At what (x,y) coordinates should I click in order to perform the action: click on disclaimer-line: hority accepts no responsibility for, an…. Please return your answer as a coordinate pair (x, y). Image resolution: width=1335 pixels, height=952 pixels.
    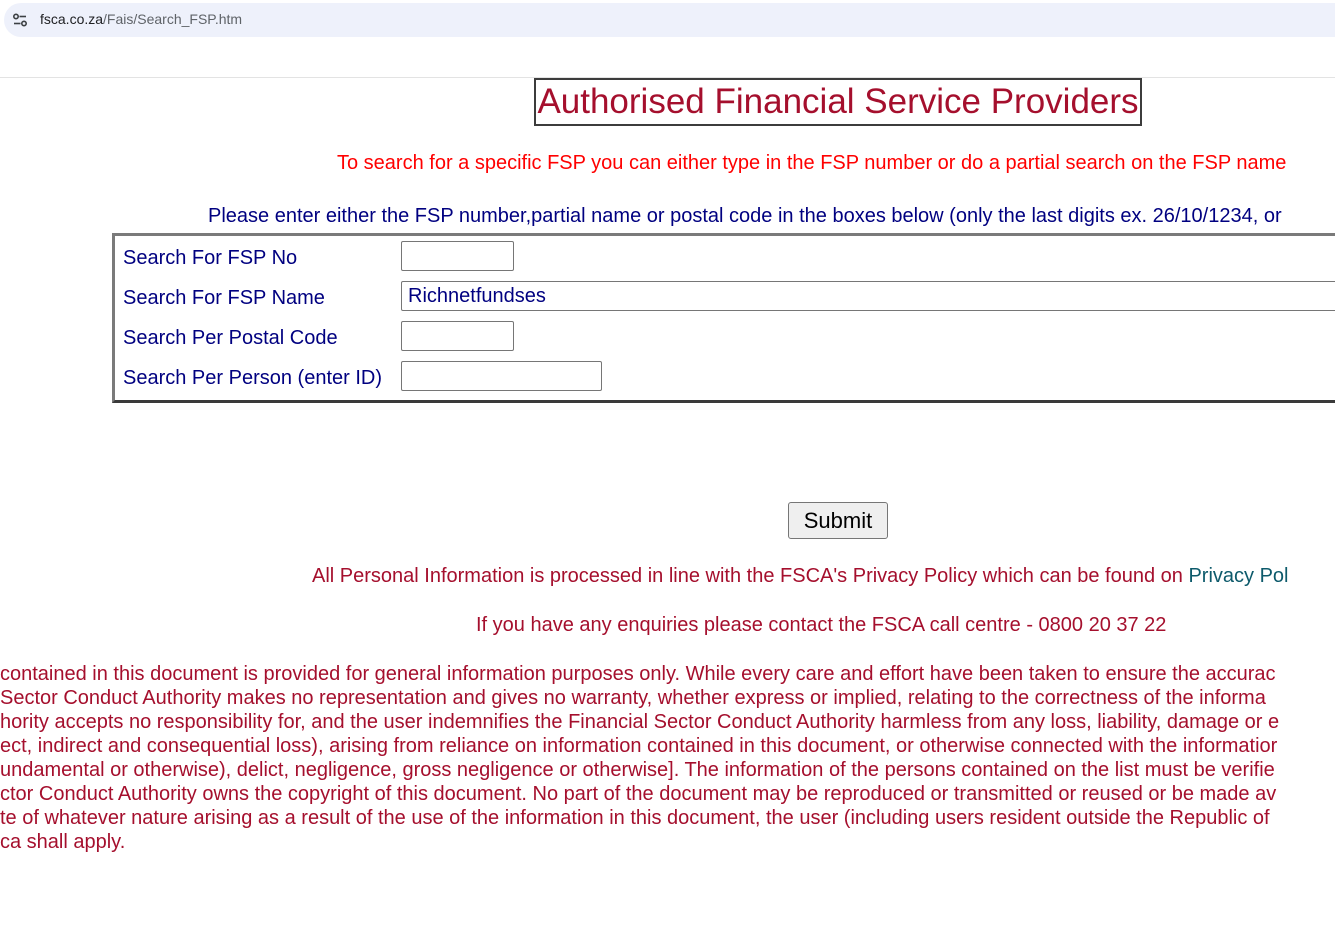
    Looking at the image, I should click on (640, 722).